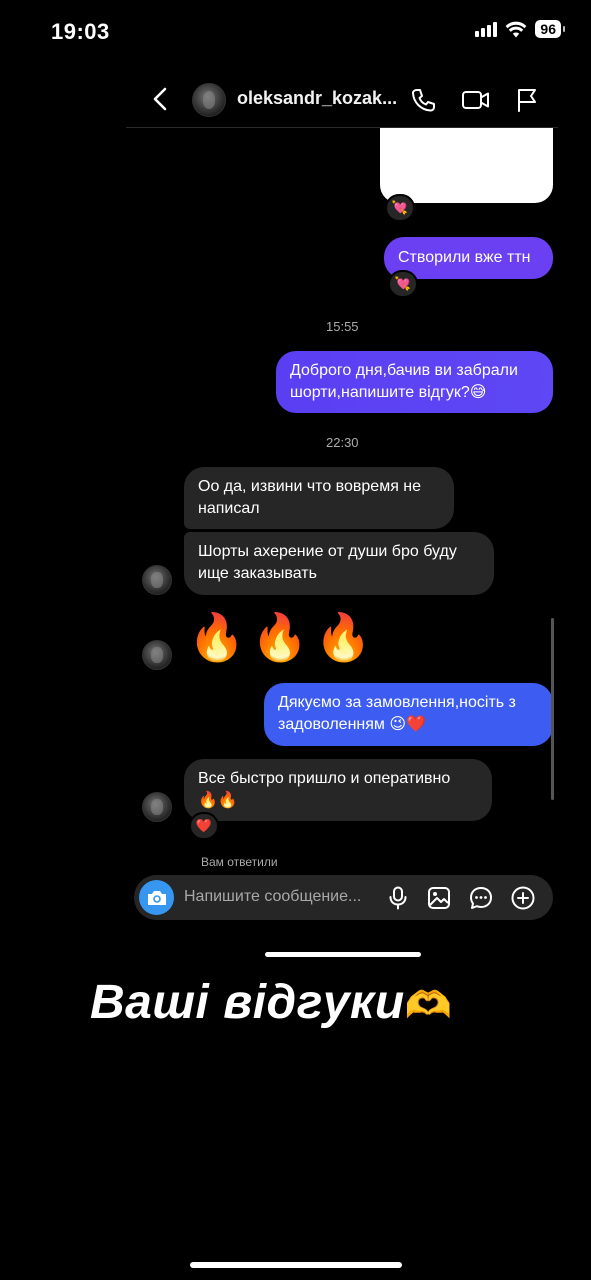 The image size is (591, 1280). What do you see at coordinates (283, 637) in the screenshot?
I see `emoji-message: 🔥🔥🔥` at bounding box center [283, 637].